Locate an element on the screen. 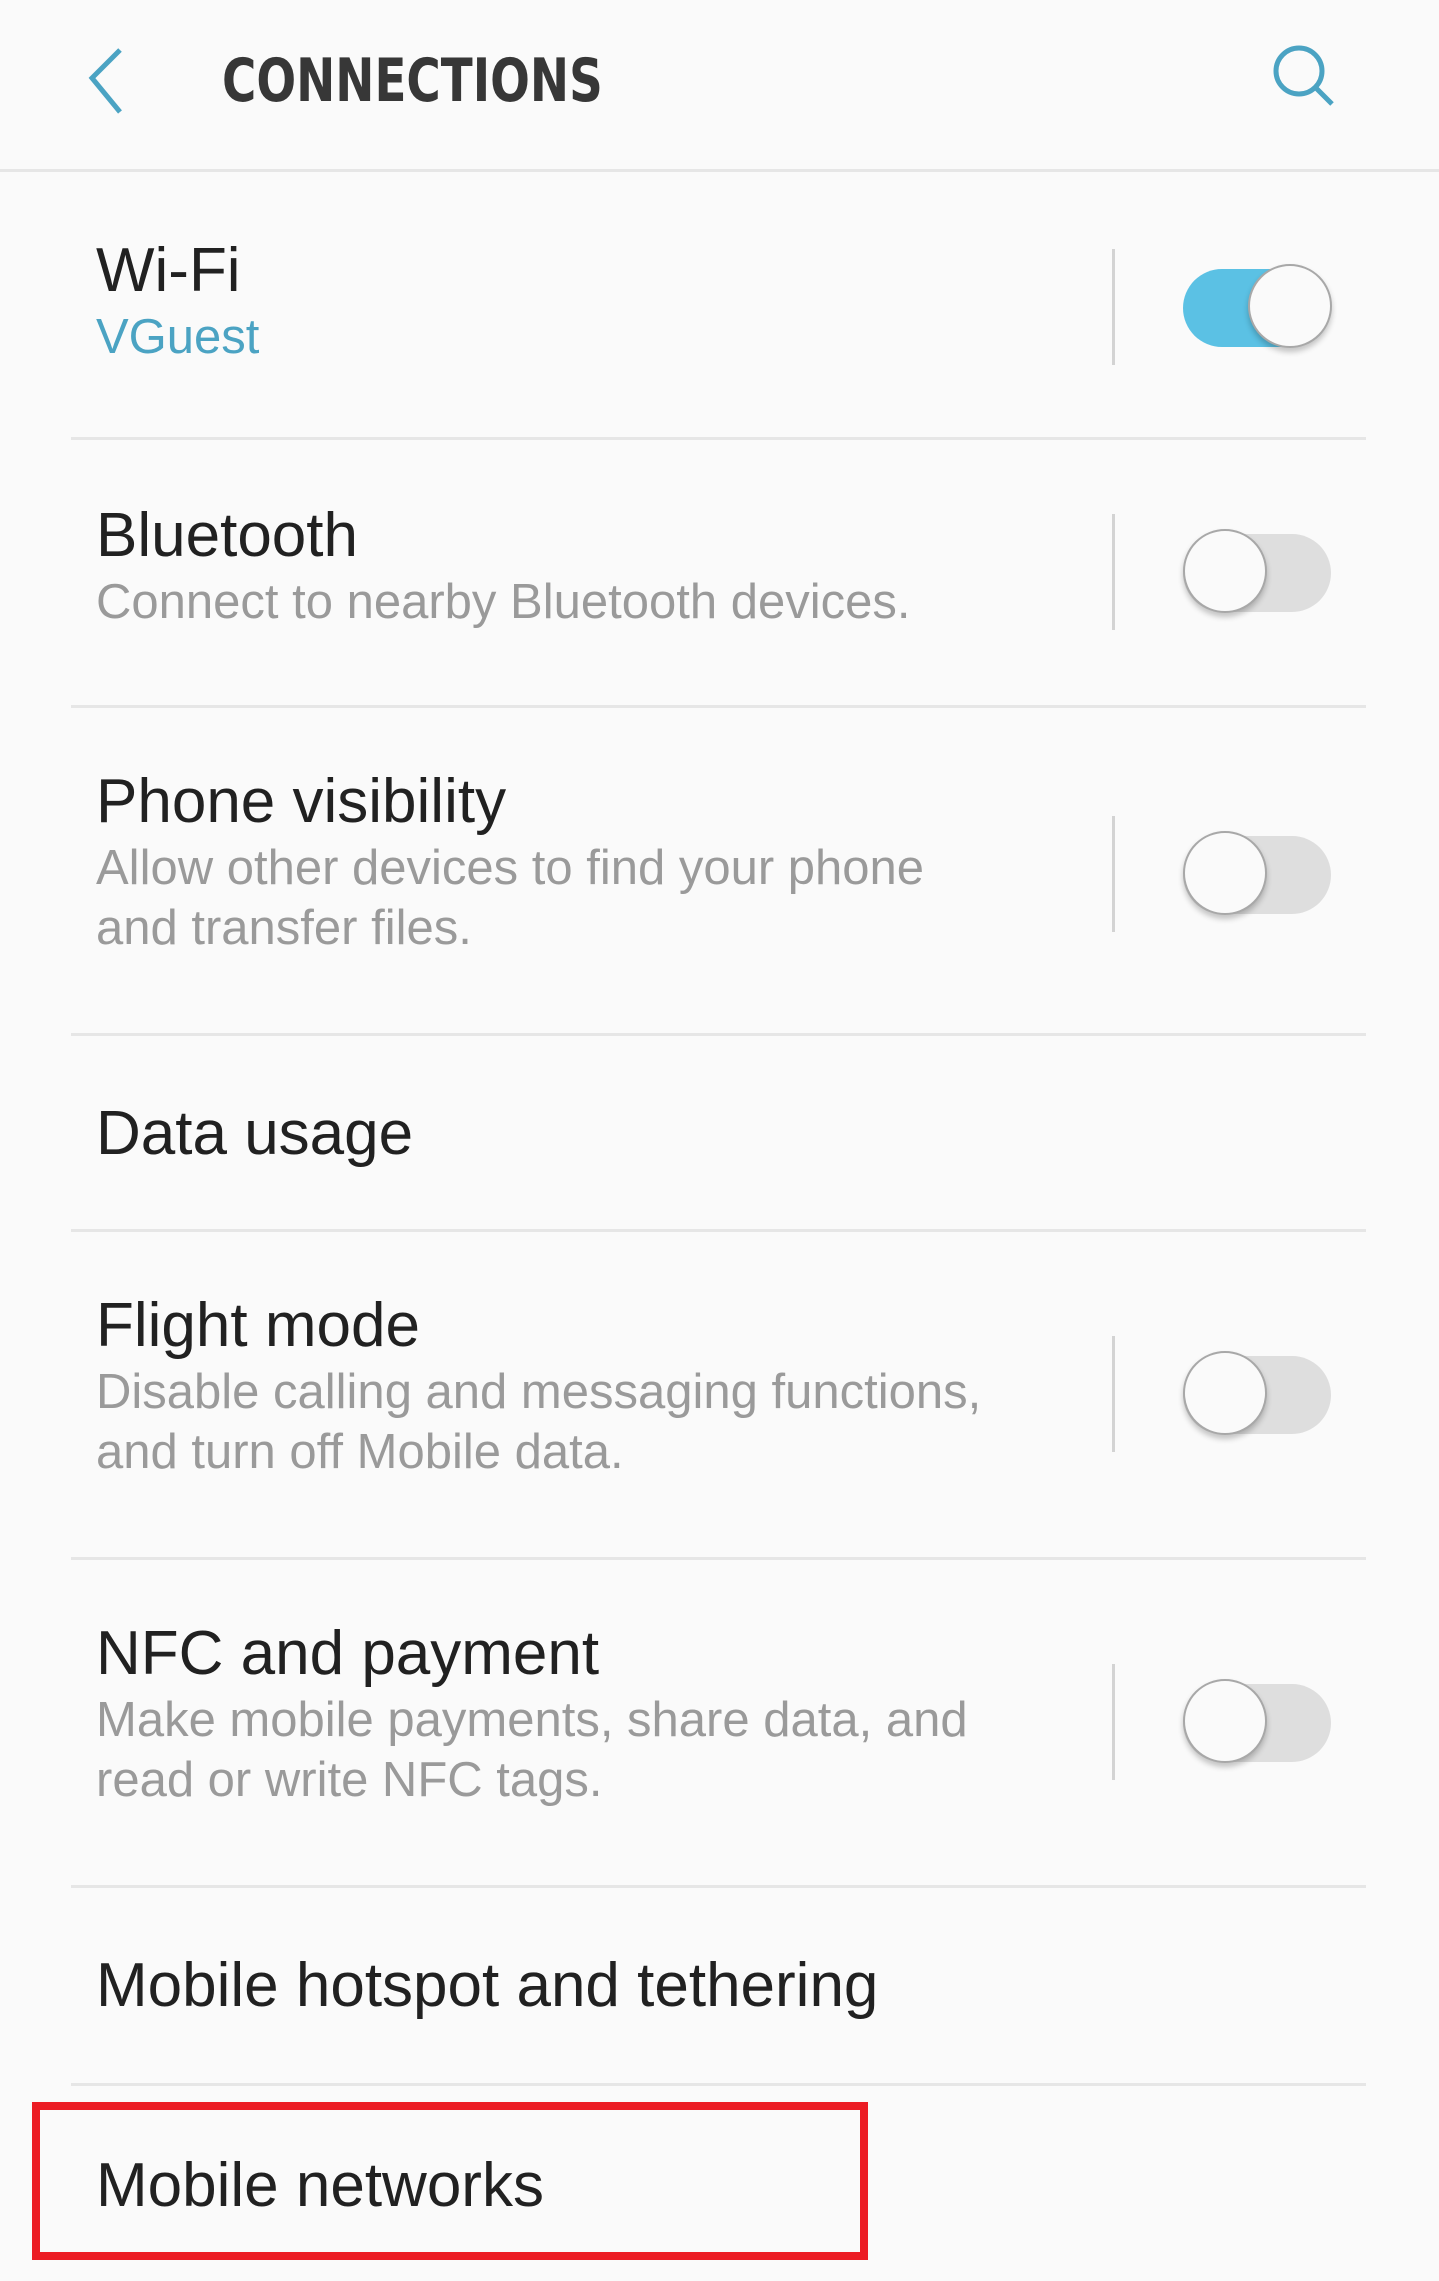  flight-mode-title: Flight mode is located at coordinates (258, 1325).